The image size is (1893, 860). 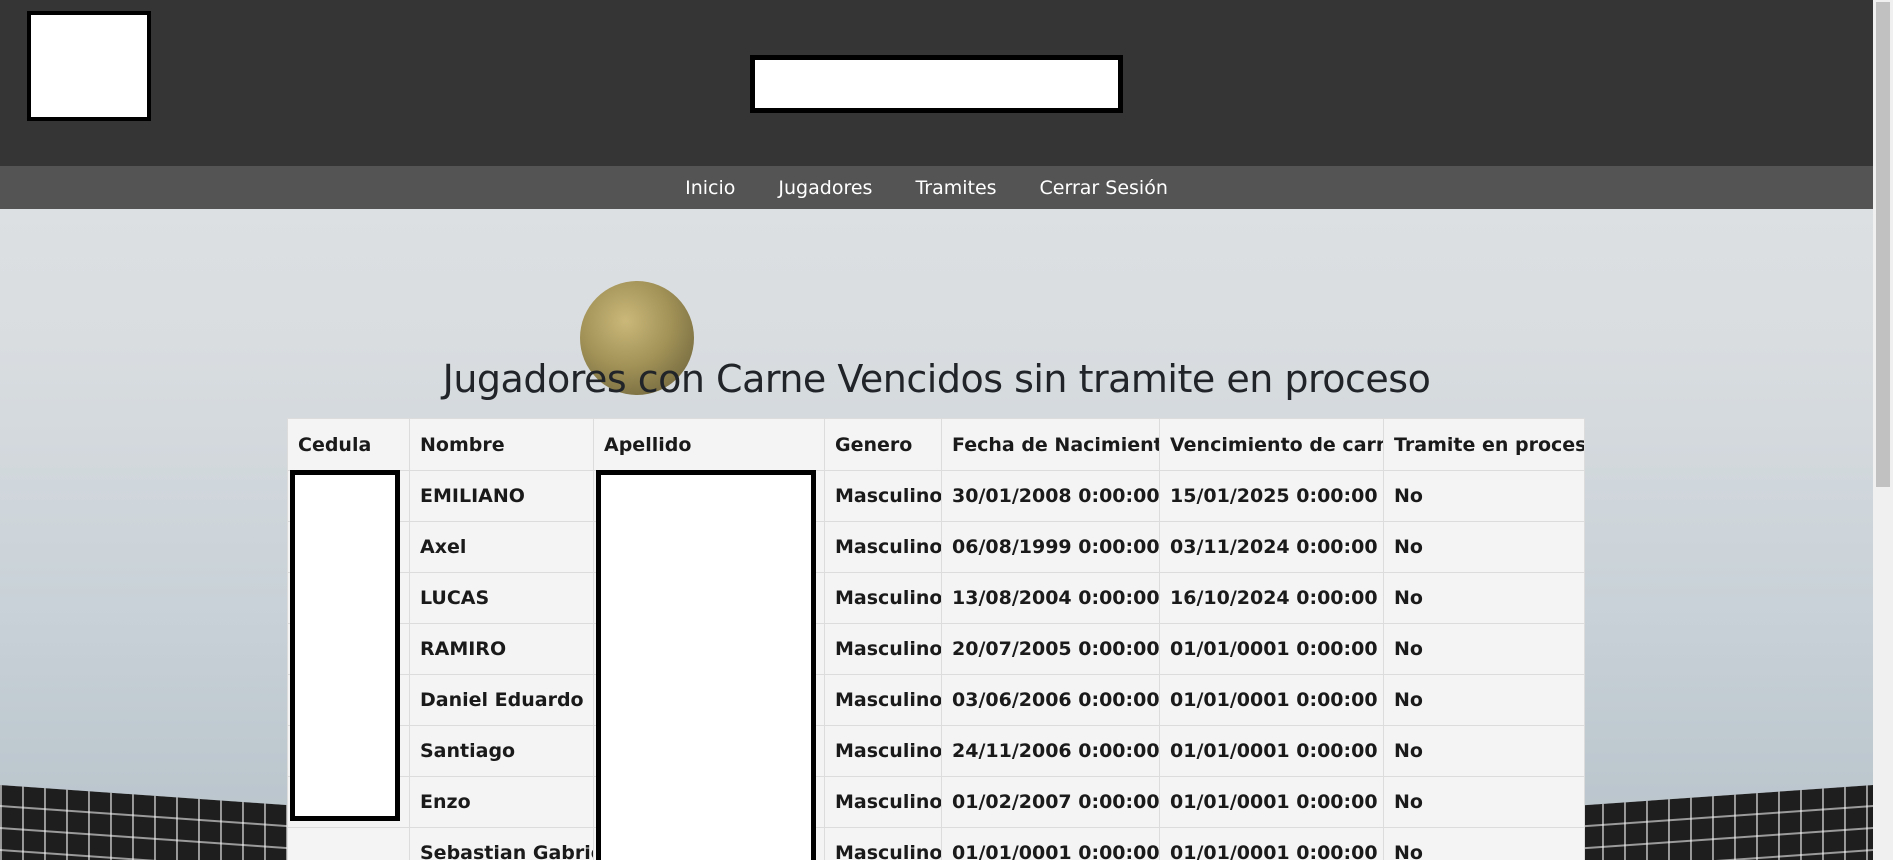 I want to click on cell-fecha-nacimiento: 13/08/2004 0:00:00, so click(x=1050, y=598).